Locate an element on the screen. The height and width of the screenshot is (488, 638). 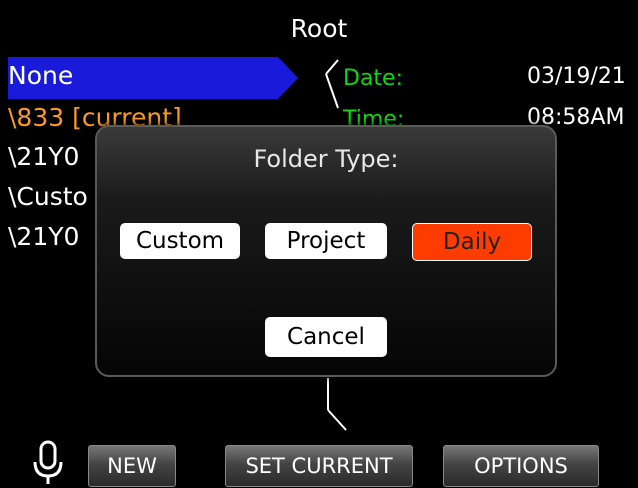
custom-option-button: Custom is located at coordinates (180, 241).